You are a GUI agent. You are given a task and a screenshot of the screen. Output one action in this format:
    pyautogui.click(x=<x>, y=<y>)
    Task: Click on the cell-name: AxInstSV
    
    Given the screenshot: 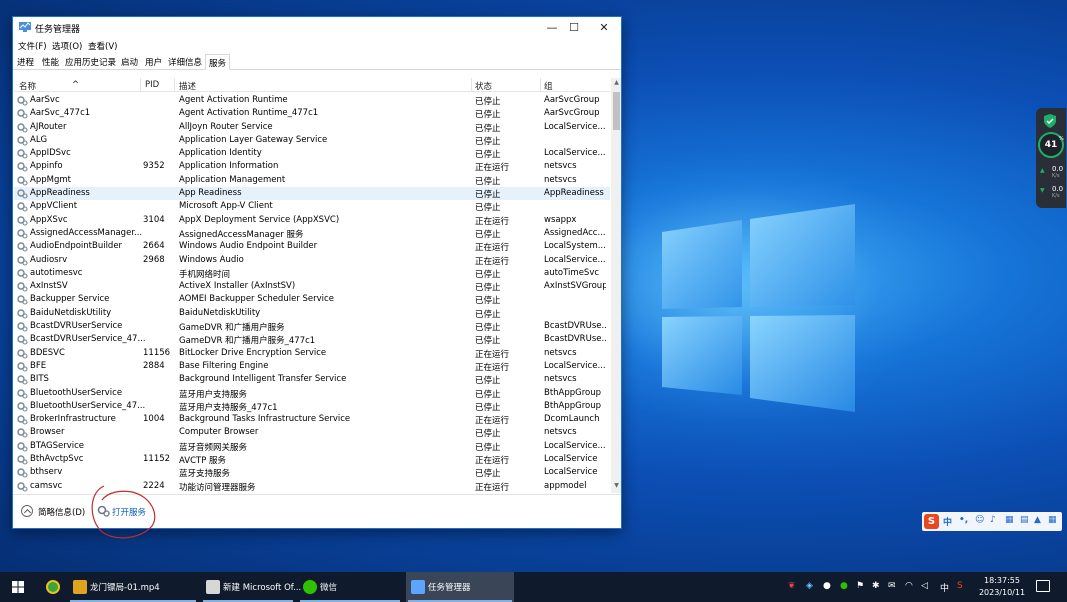 What is the action you would take?
    pyautogui.click(x=49, y=286)
    